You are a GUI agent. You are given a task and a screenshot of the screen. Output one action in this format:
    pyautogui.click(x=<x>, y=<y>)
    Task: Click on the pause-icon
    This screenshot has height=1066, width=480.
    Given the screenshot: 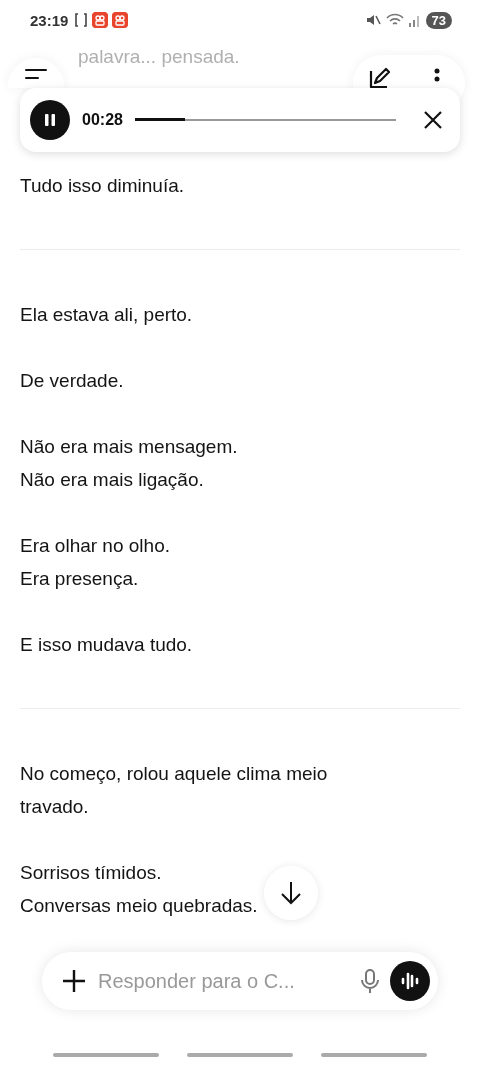 What is the action you would take?
    pyautogui.click(x=50, y=120)
    